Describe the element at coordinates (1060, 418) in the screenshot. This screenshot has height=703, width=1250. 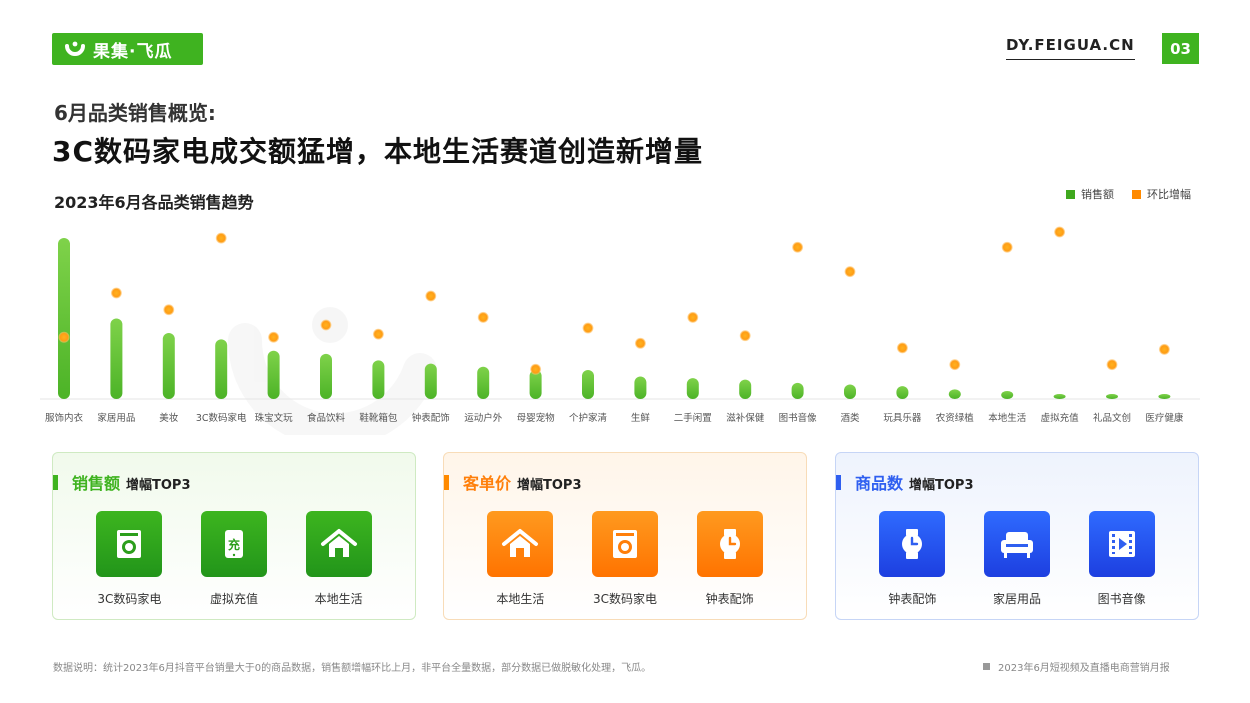
I see `x-tick-label: 虚拟充值` at that location.